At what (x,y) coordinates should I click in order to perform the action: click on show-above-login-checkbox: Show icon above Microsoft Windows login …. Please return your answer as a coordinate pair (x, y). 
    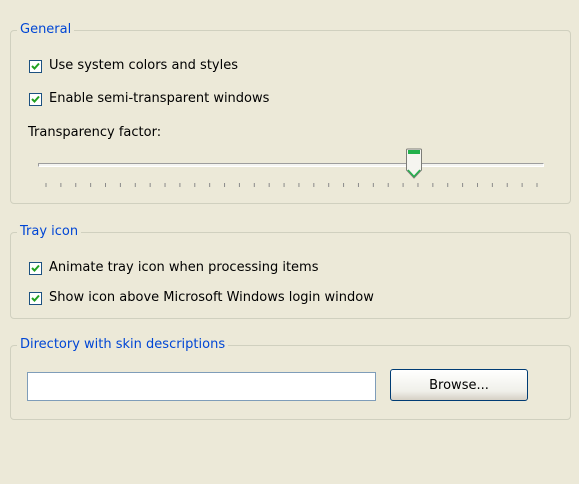
    Looking at the image, I should click on (201, 298).